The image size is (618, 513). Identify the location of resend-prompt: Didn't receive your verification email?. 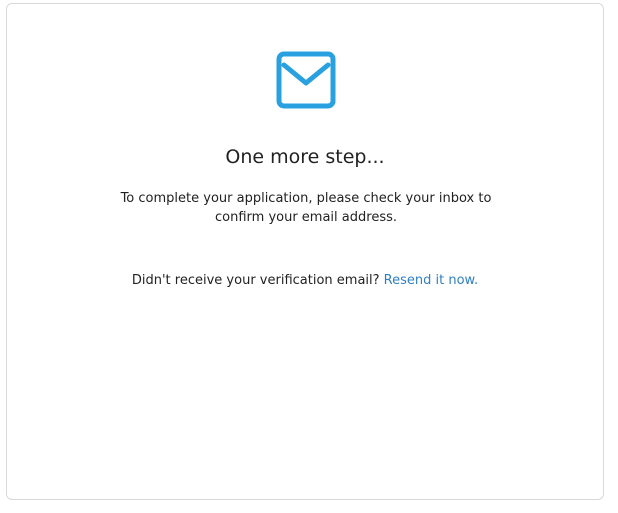
(255, 280).